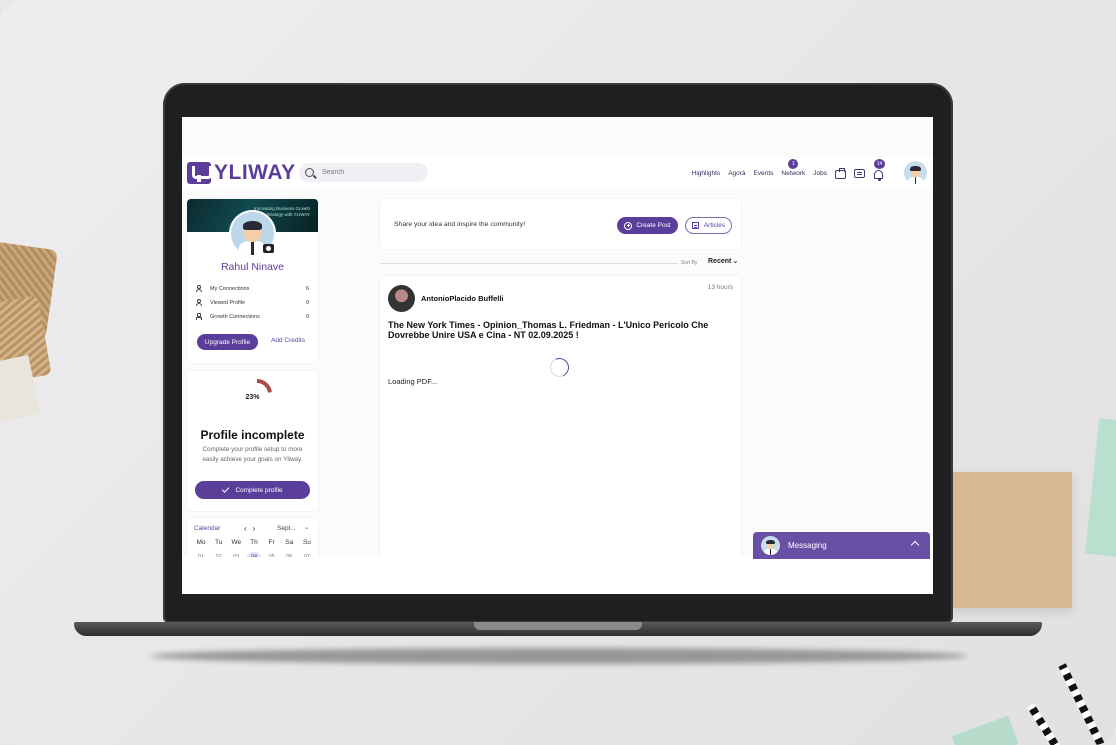 This screenshot has height=745, width=1116. I want to click on logo-text: YLIWAY, so click(255, 172).